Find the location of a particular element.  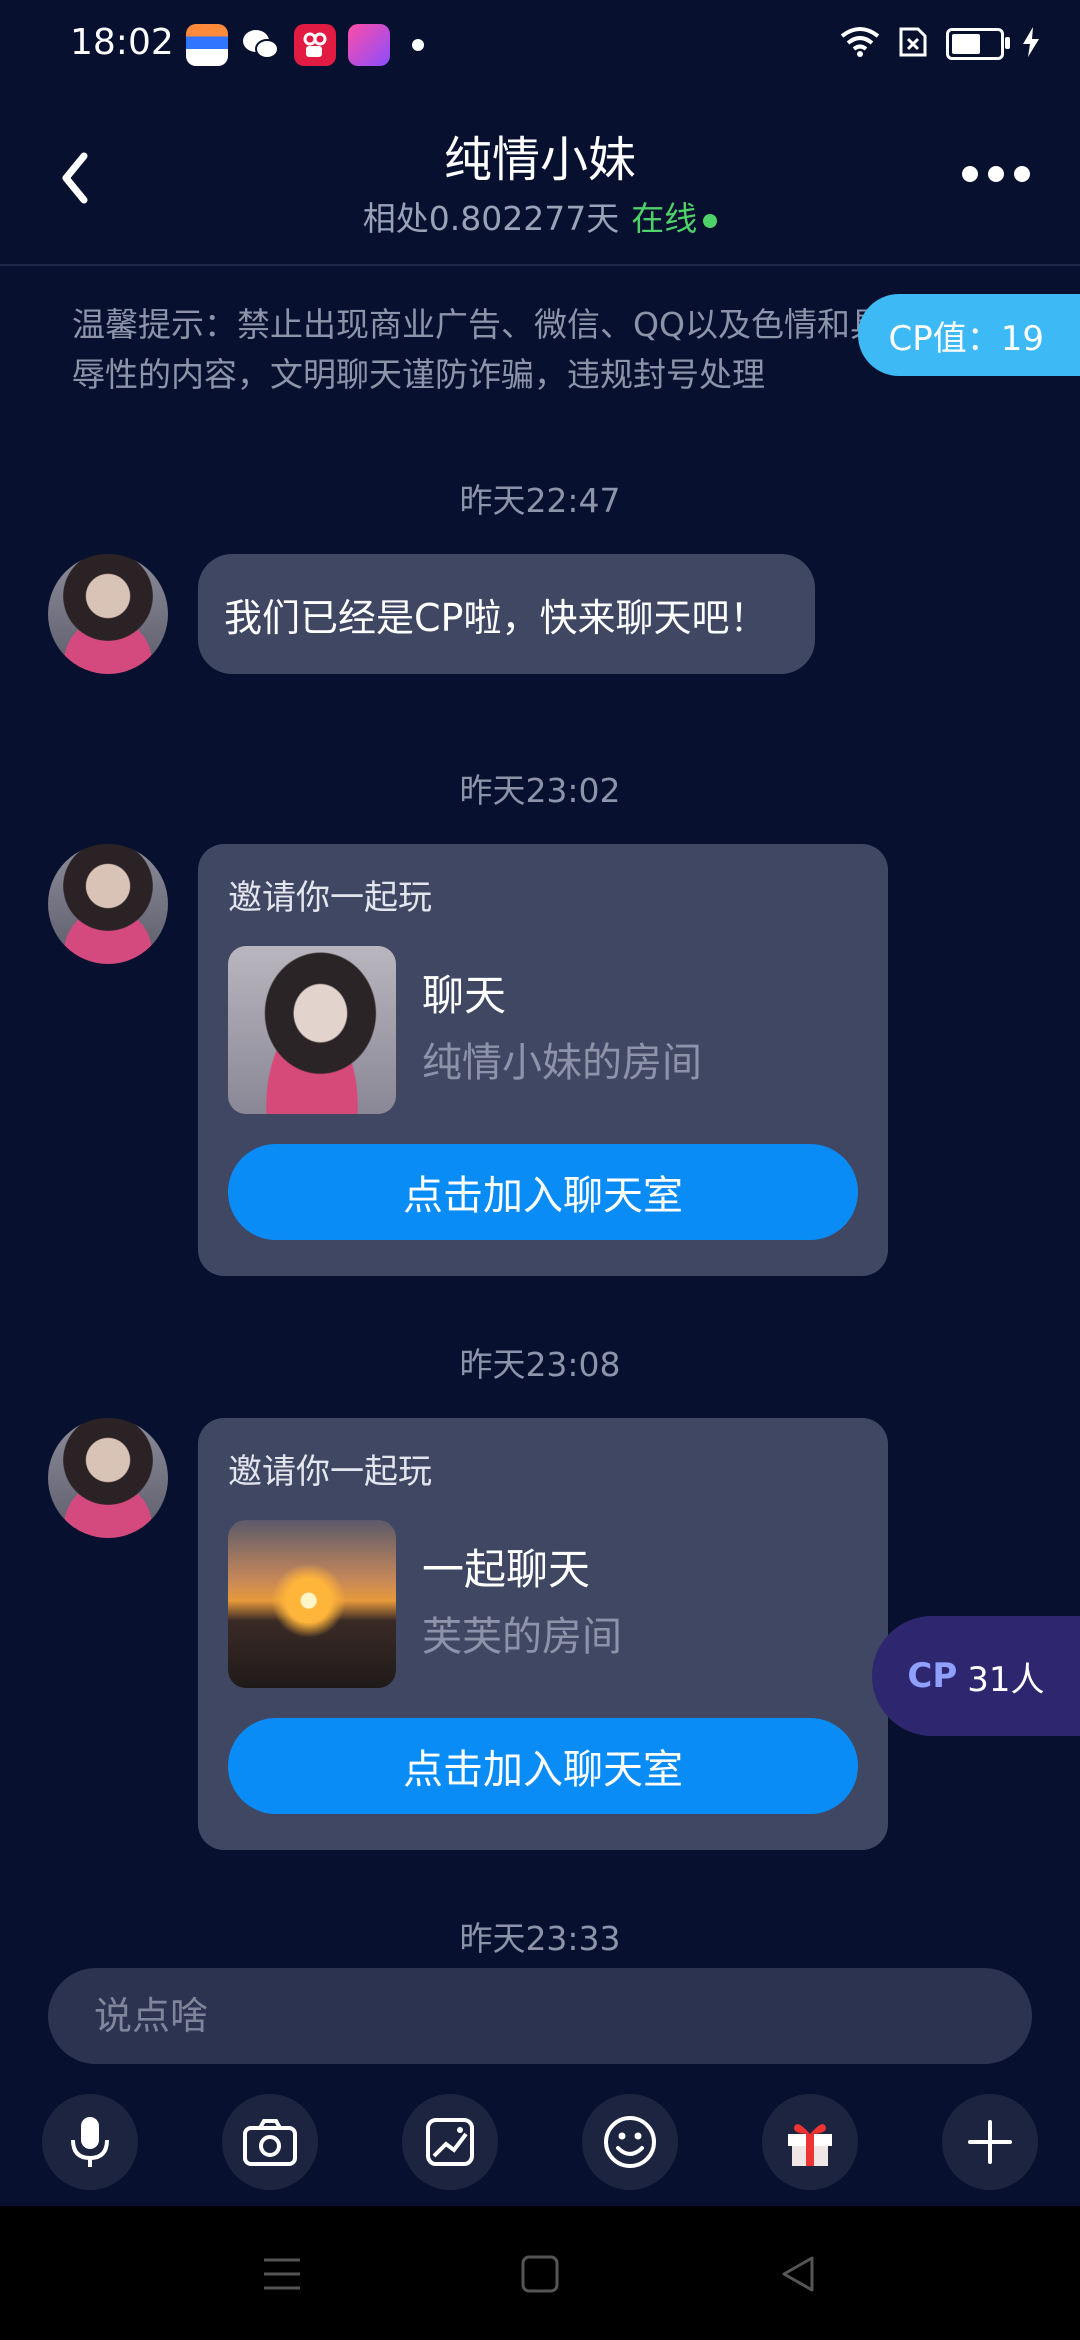

emoji-button is located at coordinates (630, 2142).